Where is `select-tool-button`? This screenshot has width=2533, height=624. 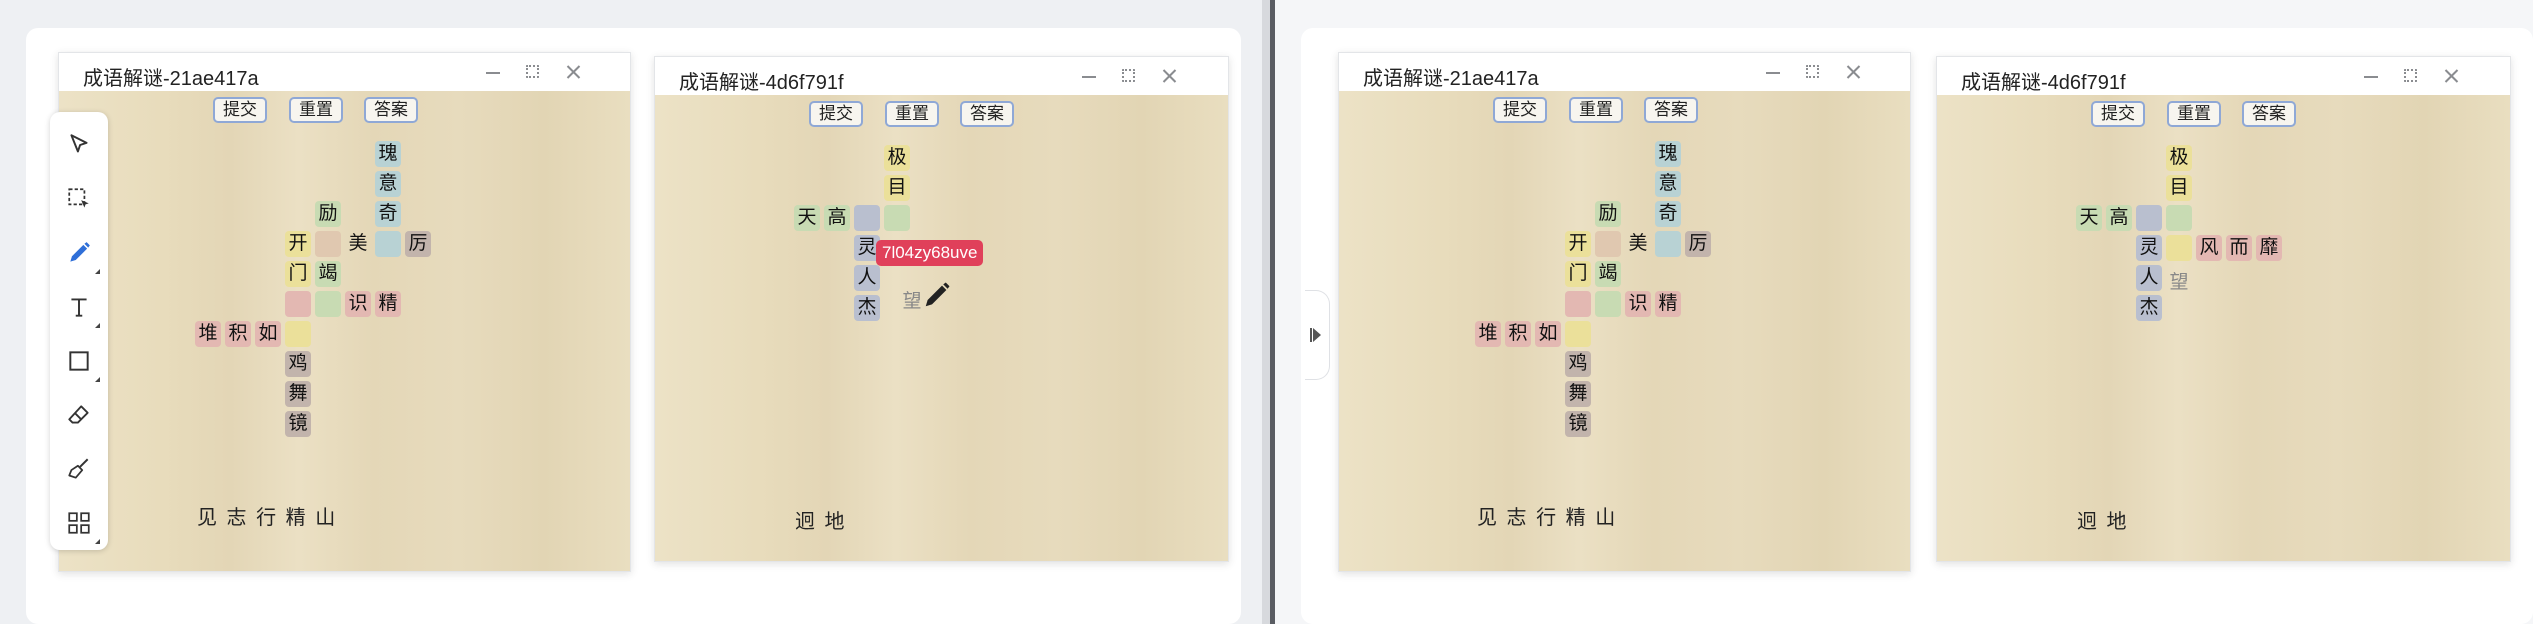 select-tool-button is located at coordinates (79, 145).